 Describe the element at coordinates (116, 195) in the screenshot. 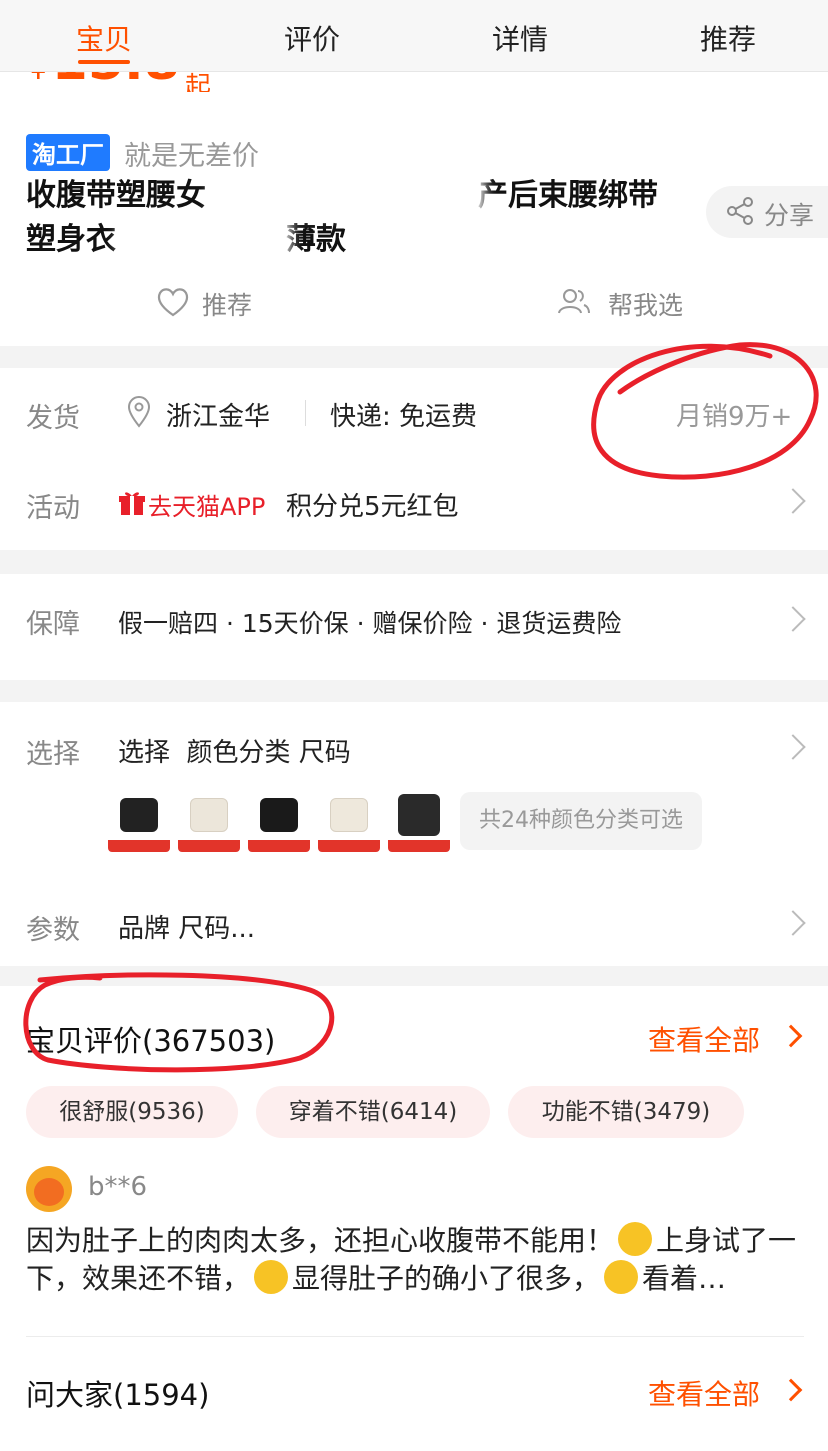

I see `title-line1-start: 收腹带塑腰女` at that location.